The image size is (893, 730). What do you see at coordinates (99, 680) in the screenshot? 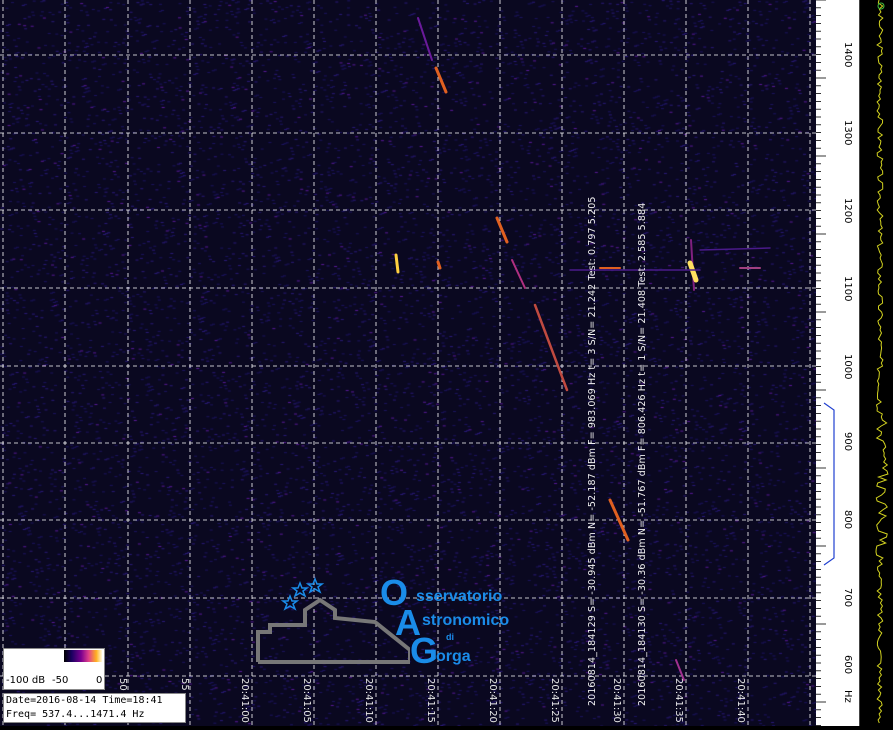
I see `scale-max-label: 0` at bounding box center [99, 680].